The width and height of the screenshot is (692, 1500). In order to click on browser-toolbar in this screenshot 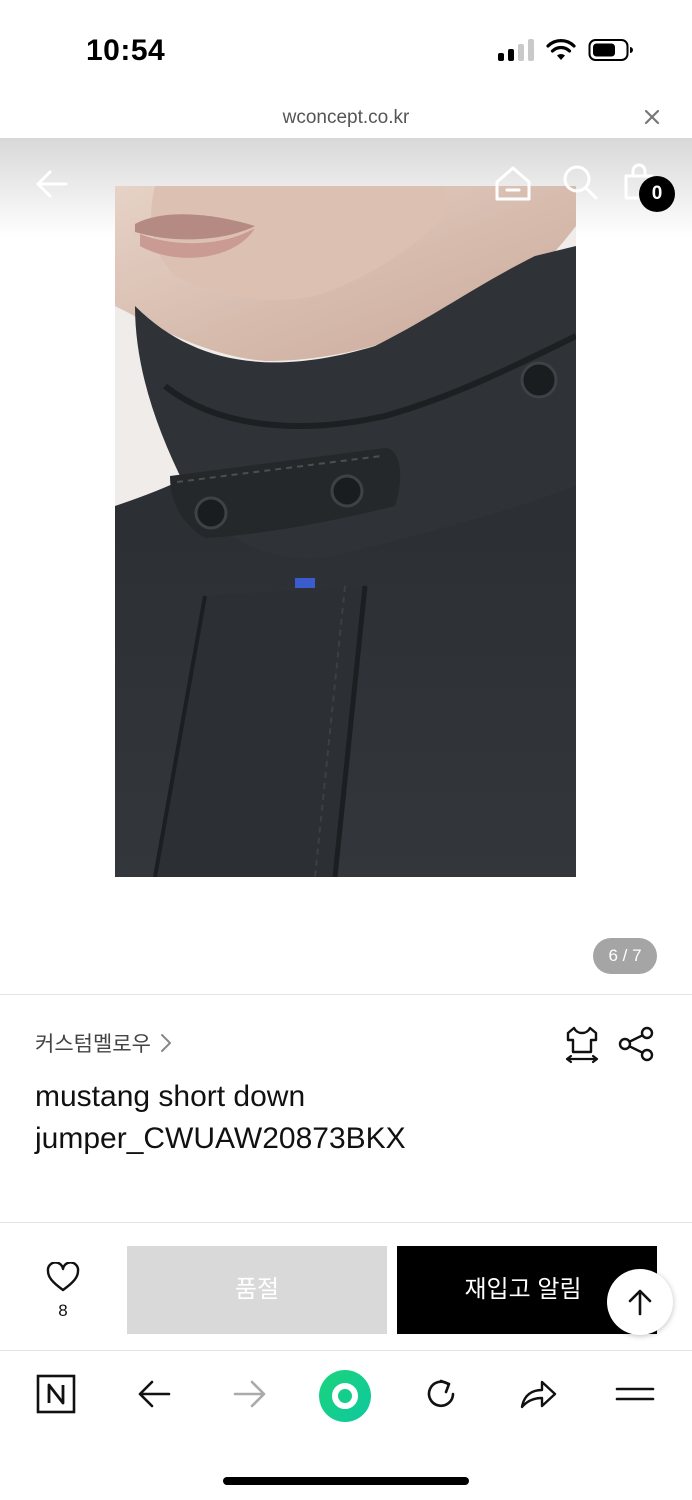, I will do `click(346, 1401)`.